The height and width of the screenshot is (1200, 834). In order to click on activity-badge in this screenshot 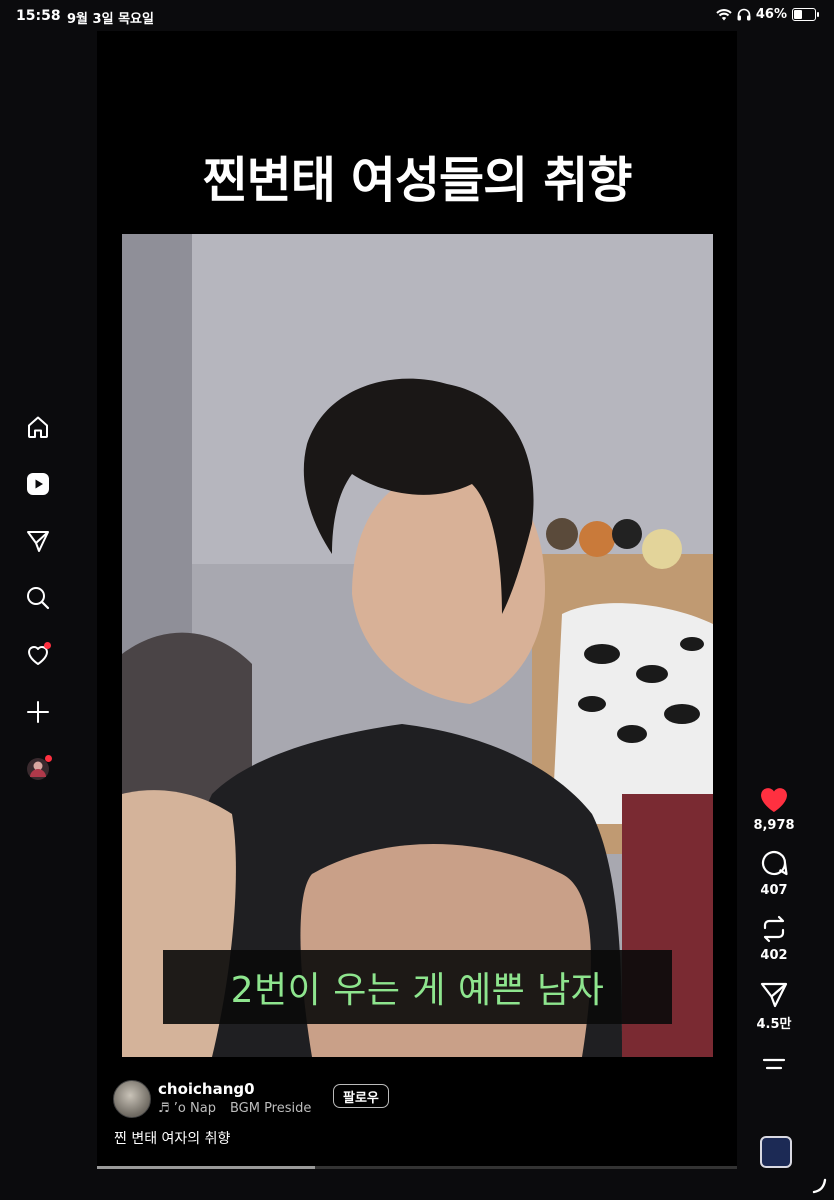, I will do `click(47, 645)`.